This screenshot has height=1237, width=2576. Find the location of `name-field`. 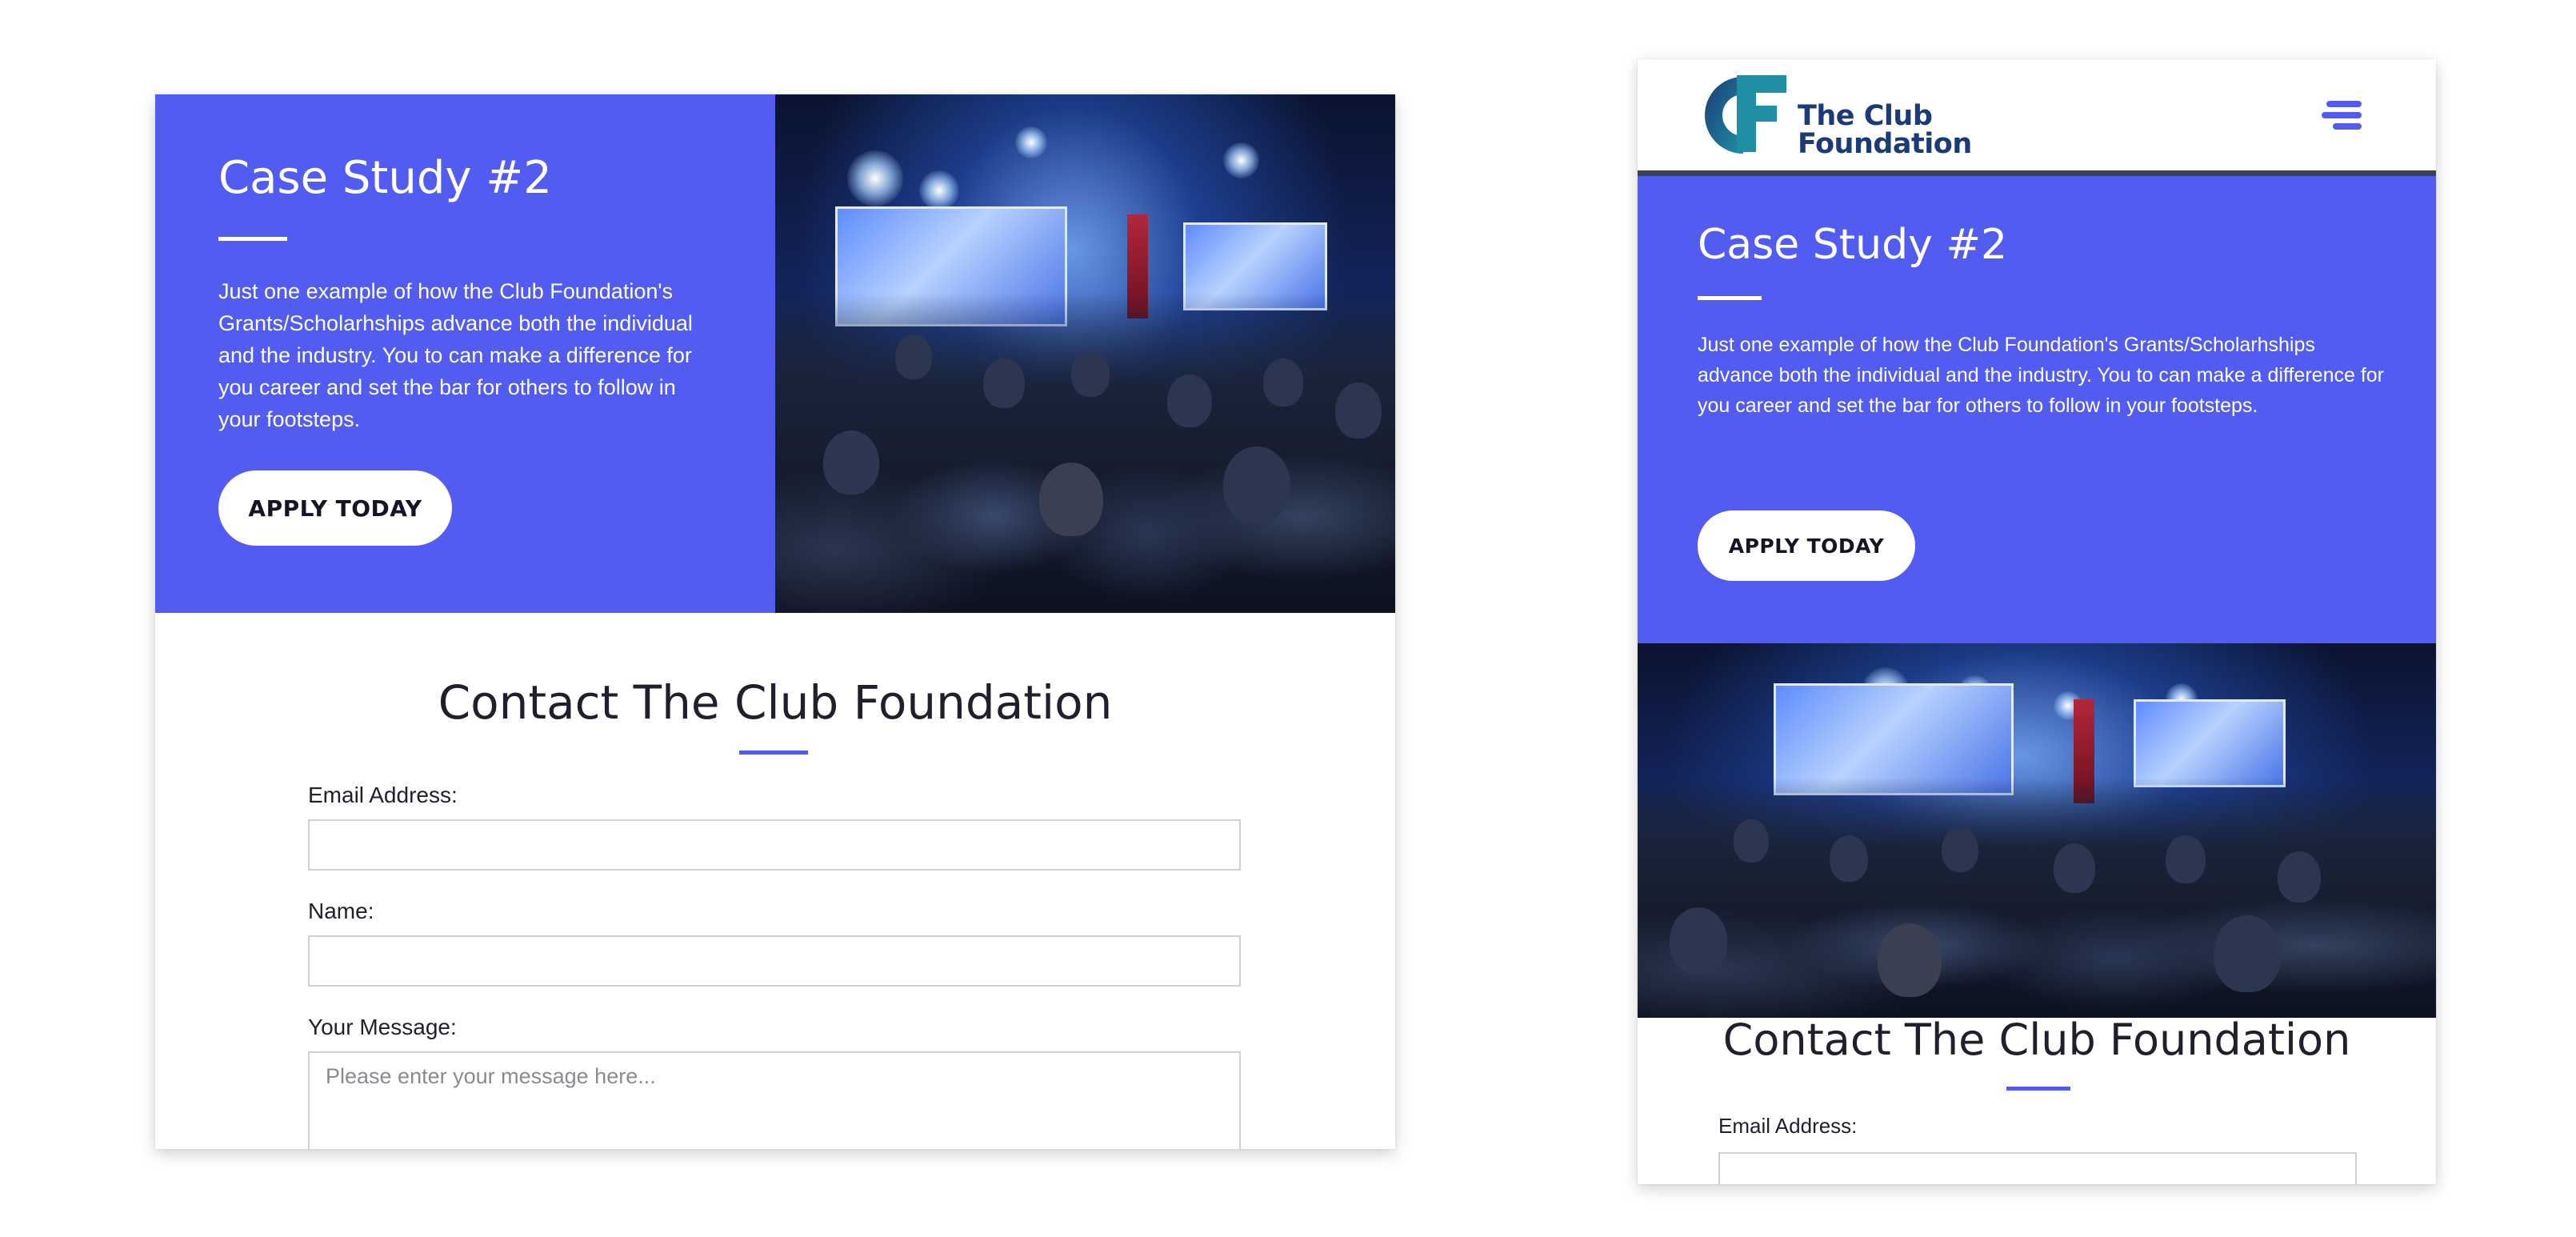

name-field is located at coordinates (774, 961).